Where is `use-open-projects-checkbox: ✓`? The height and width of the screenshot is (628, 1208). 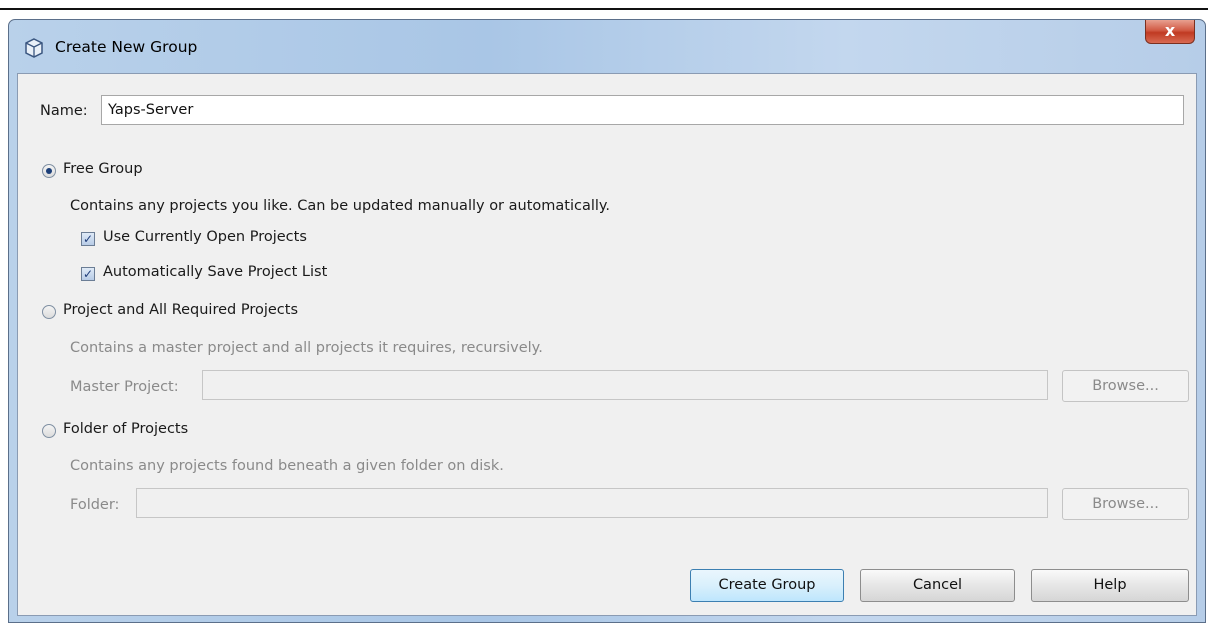
use-open-projects-checkbox: ✓ is located at coordinates (88, 239).